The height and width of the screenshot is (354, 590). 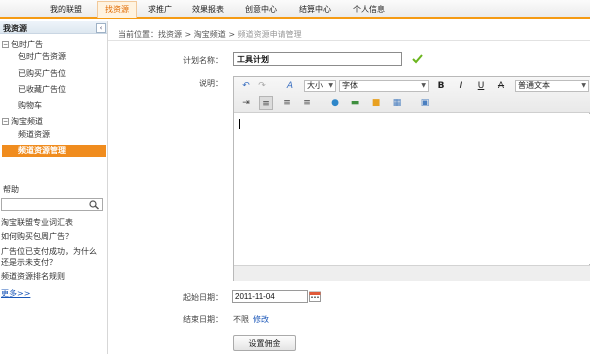 I want to click on sidebar-item-channel-resources: 频道资源, so click(x=34, y=134).